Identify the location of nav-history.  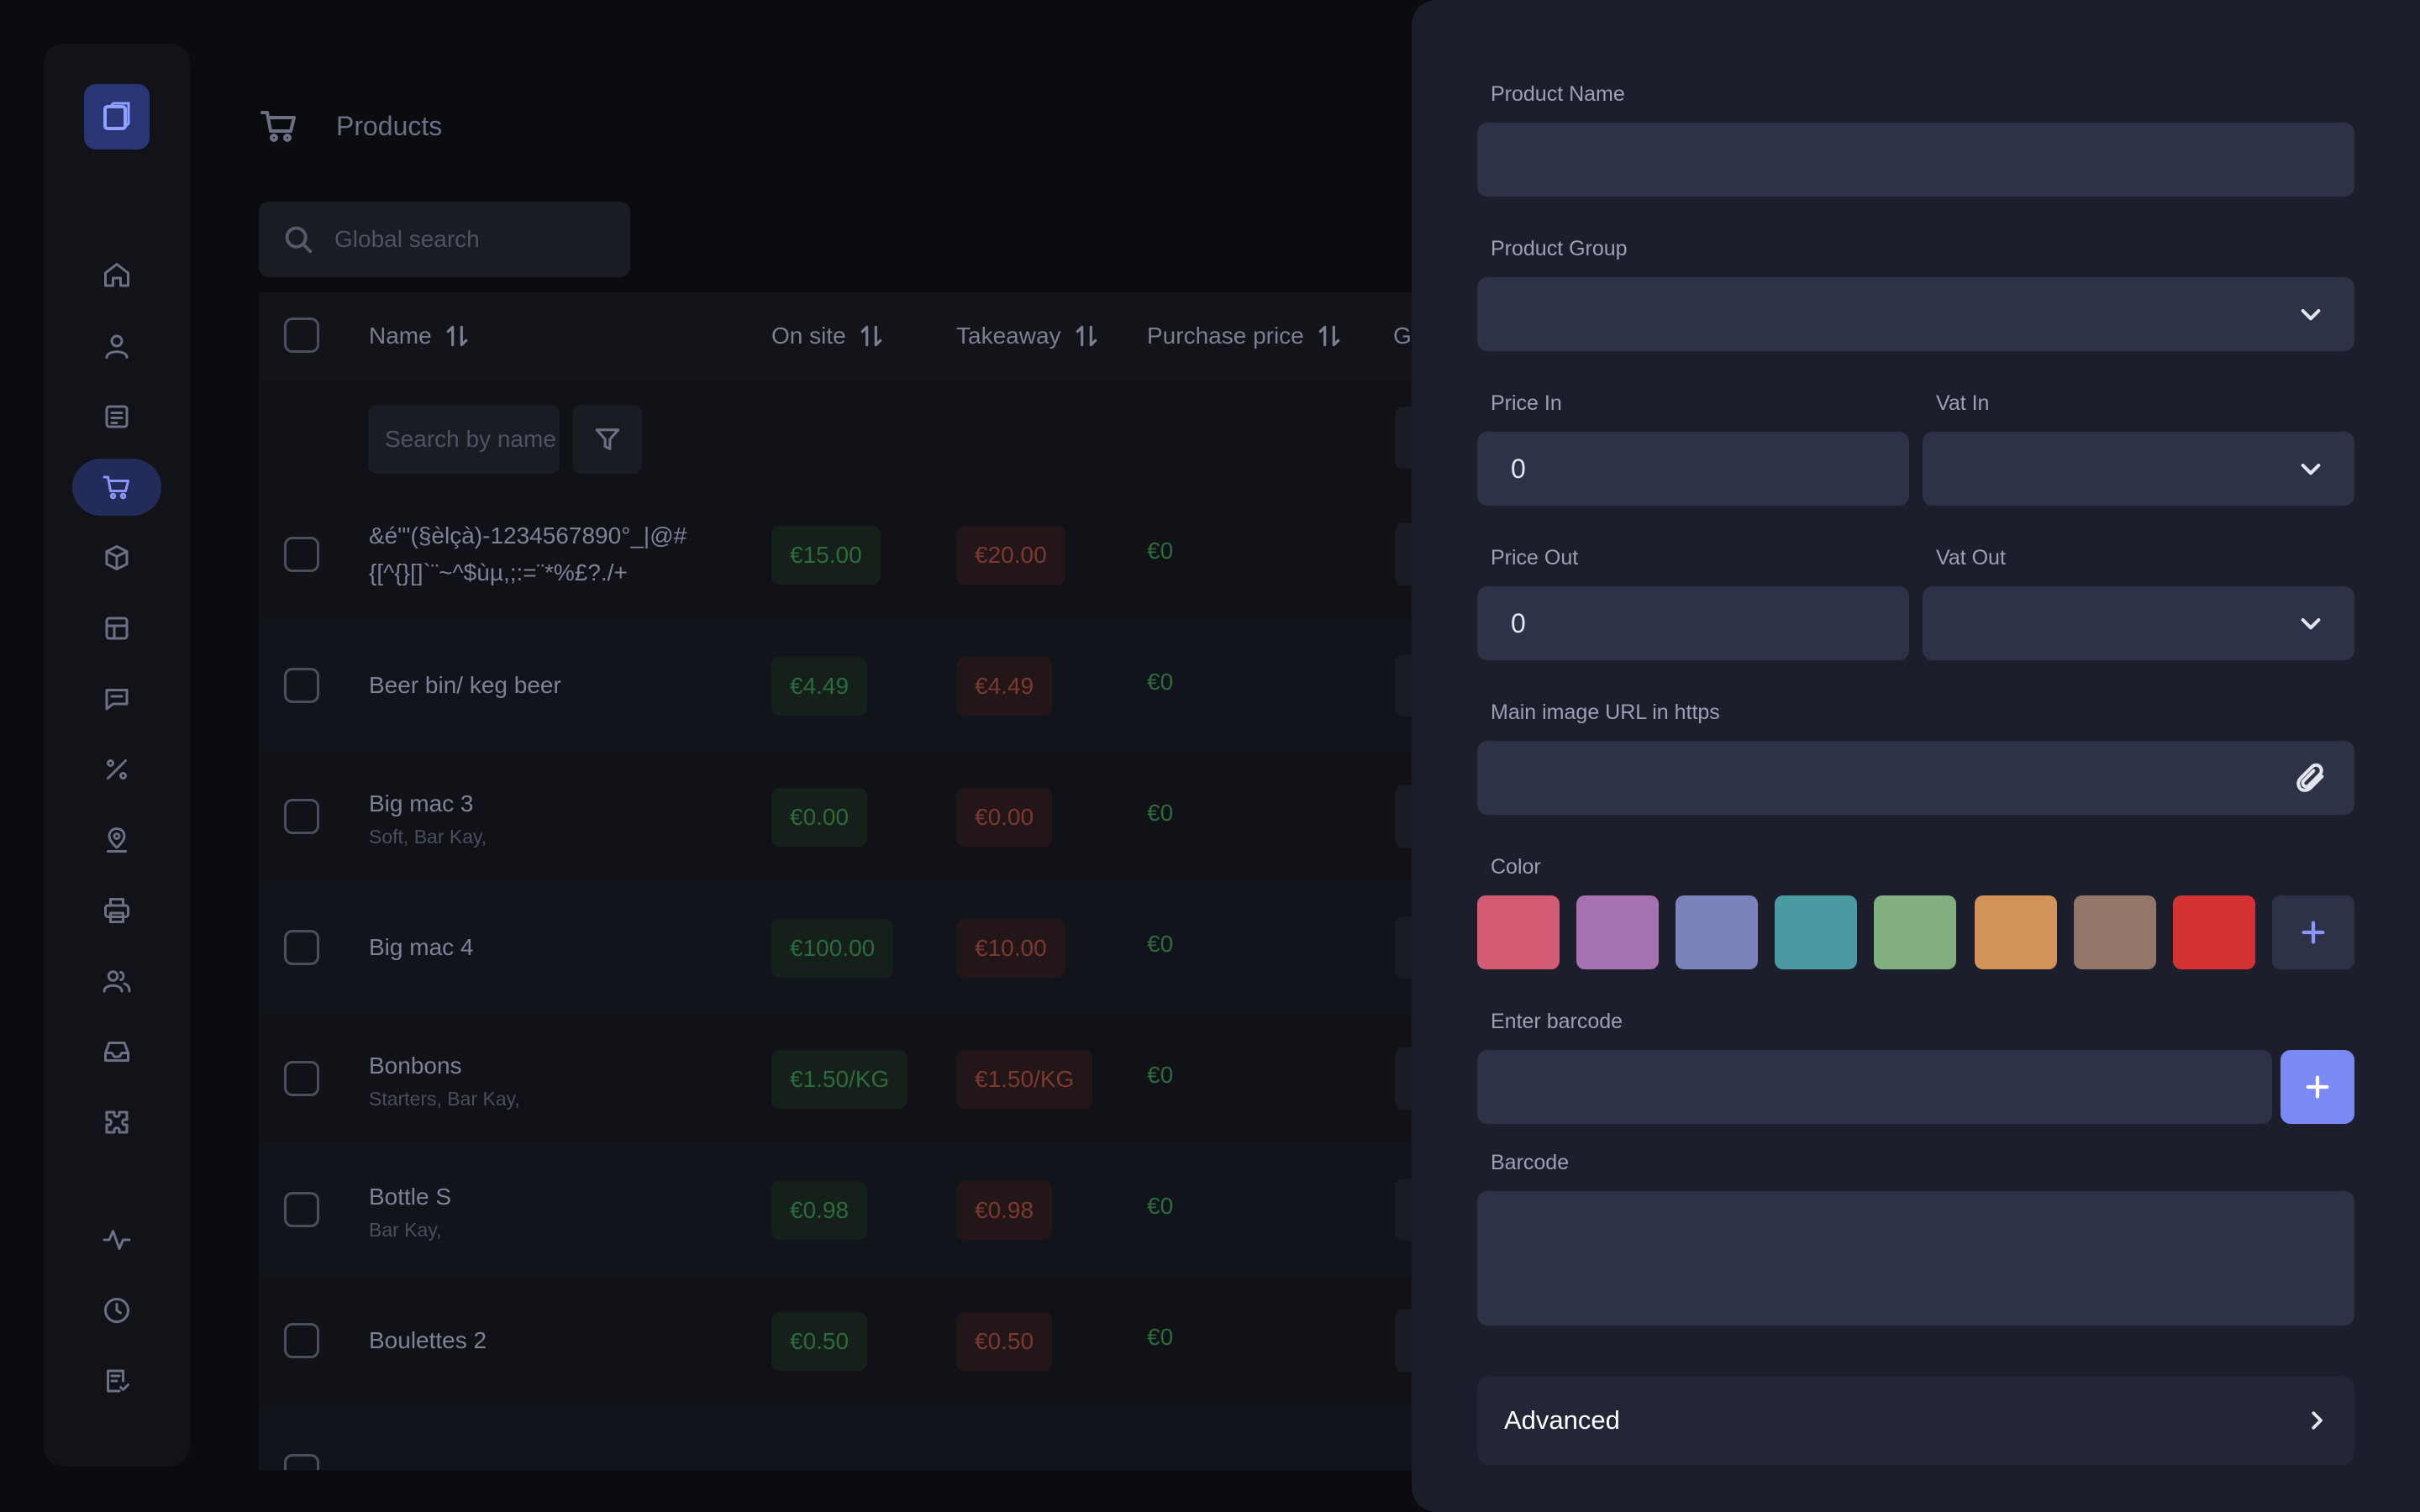
(116, 1310).